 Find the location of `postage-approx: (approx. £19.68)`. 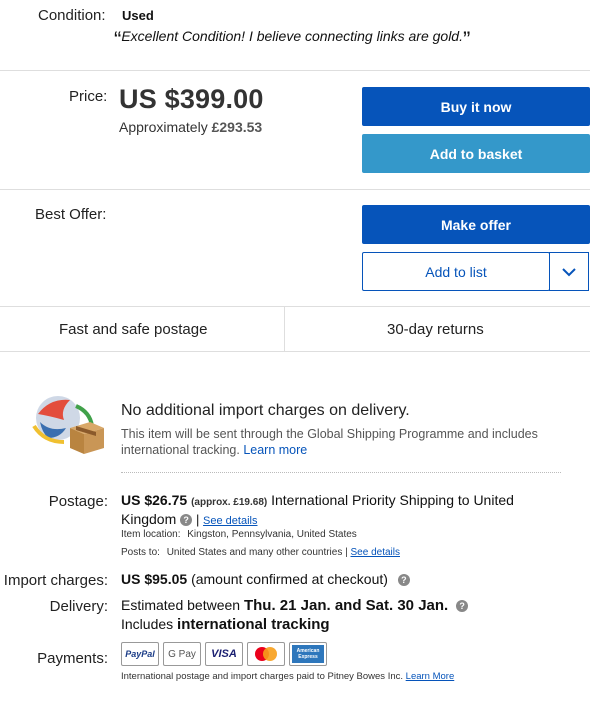

postage-approx: (approx. £19.68) is located at coordinates (229, 502).